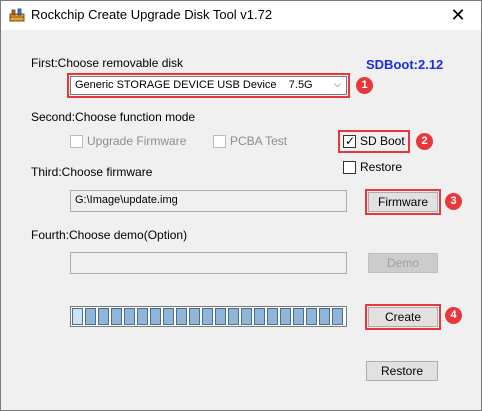 This screenshot has height=411, width=482. What do you see at coordinates (402, 371) in the screenshot?
I see `restore-button: Restore` at bounding box center [402, 371].